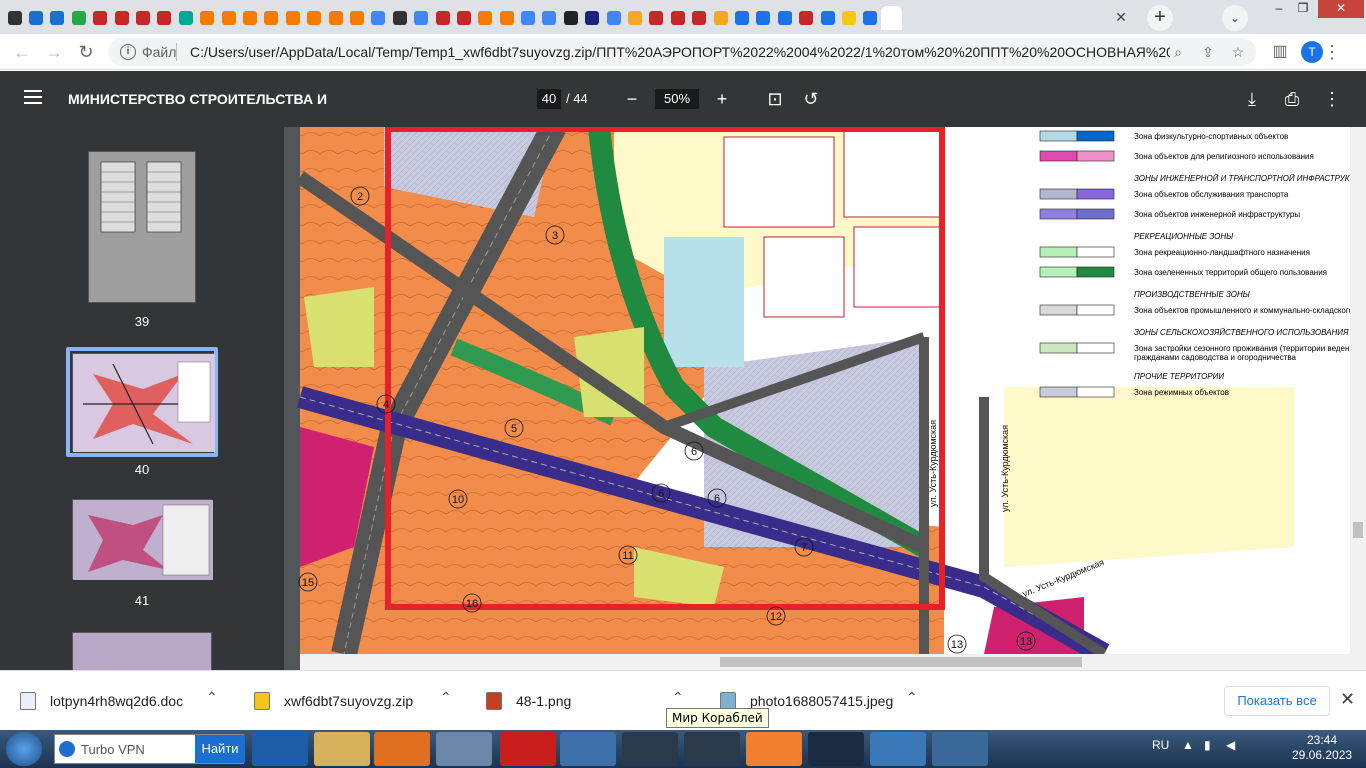 The height and width of the screenshot is (768, 1366). What do you see at coordinates (1238, 52) in the screenshot?
I see `bookmark-star-icon: ☆` at bounding box center [1238, 52].